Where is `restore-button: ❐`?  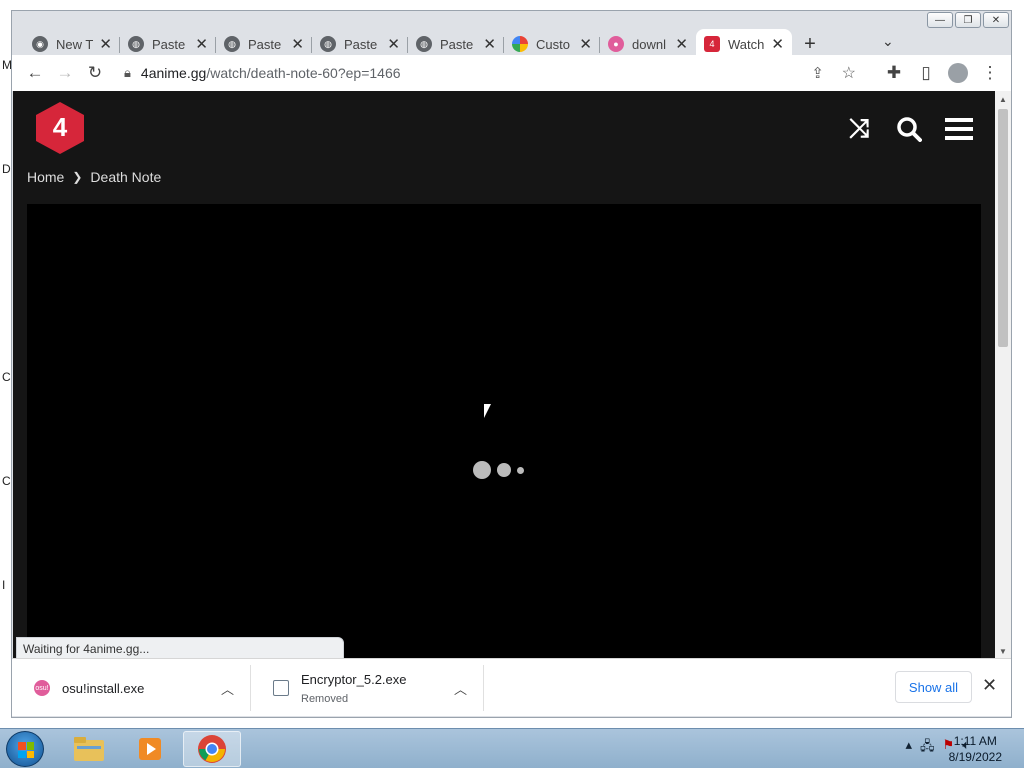 restore-button: ❐ is located at coordinates (968, 20).